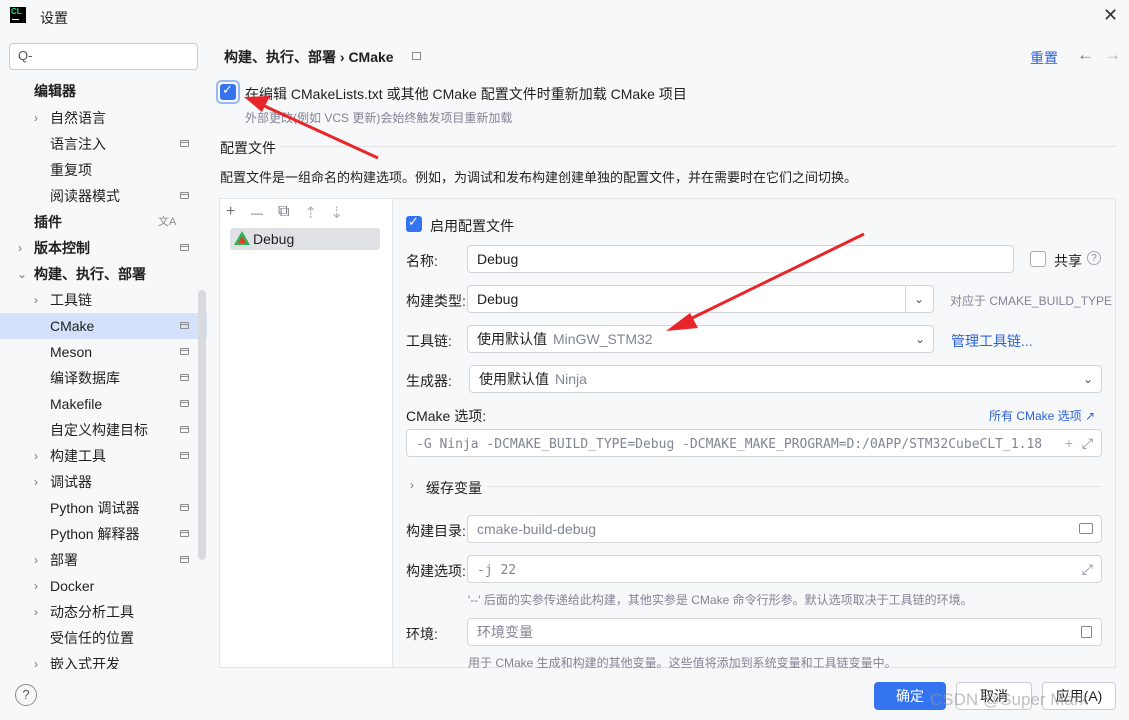  I want to click on sidebar-item-version-control: › 版本控制, so click(103, 248).